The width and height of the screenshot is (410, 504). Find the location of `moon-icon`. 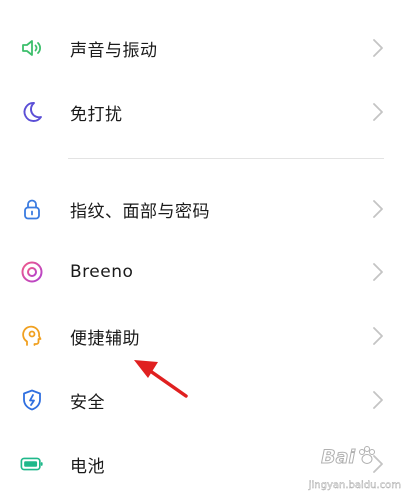

moon-icon is located at coordinates (32, 112).